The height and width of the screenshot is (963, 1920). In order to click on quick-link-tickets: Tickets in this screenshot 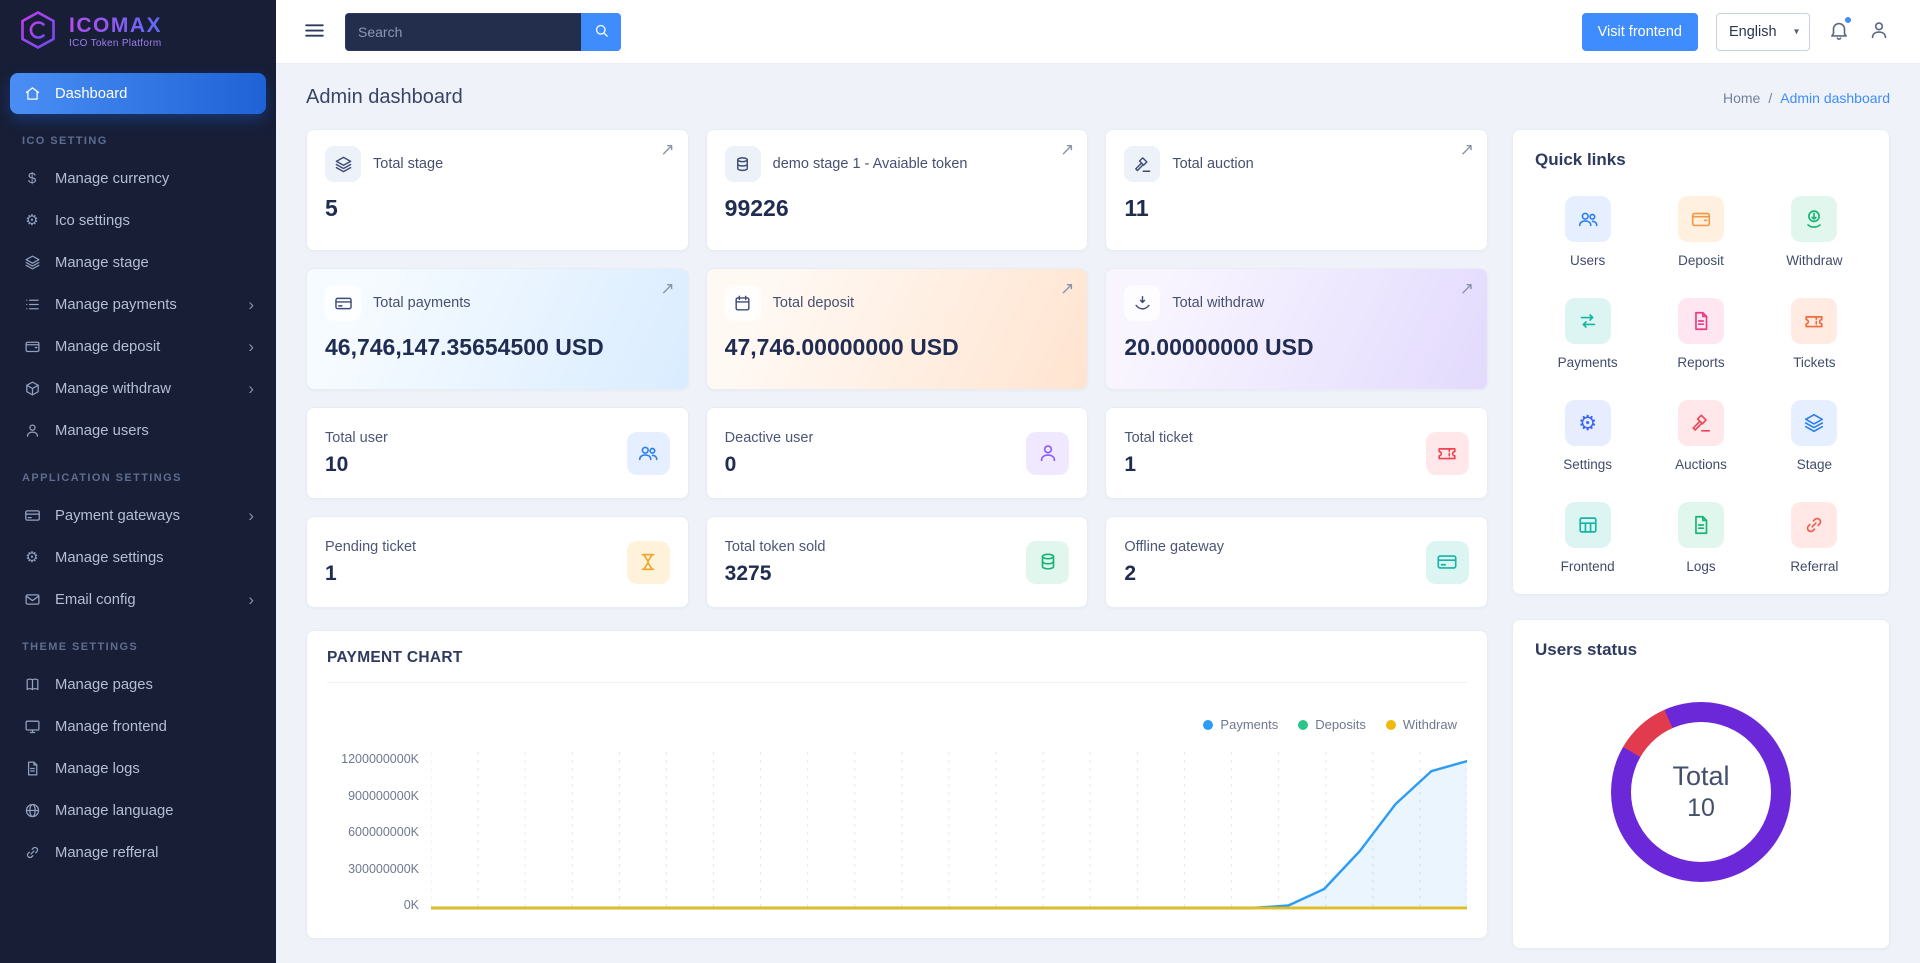, I will do `click(1814, 334)`.